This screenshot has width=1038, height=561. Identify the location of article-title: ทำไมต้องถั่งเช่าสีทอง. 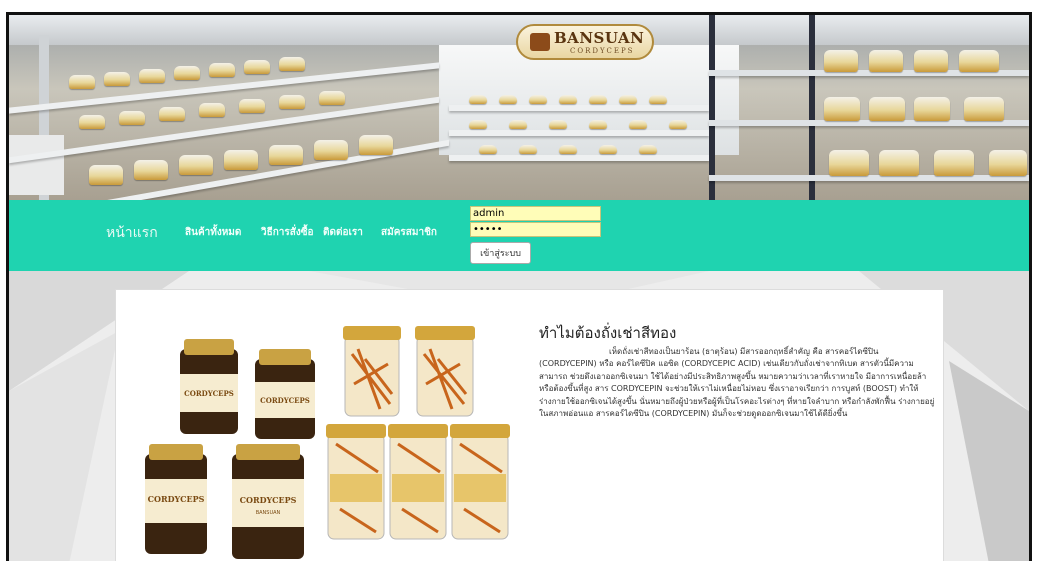
(608, 333).